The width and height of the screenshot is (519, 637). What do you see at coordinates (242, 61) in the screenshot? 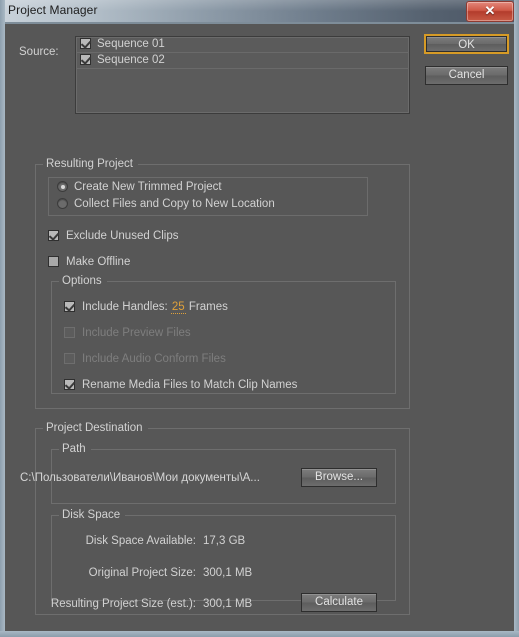
I see `list-item: Sequence 02` at bounding box center [242, 61].